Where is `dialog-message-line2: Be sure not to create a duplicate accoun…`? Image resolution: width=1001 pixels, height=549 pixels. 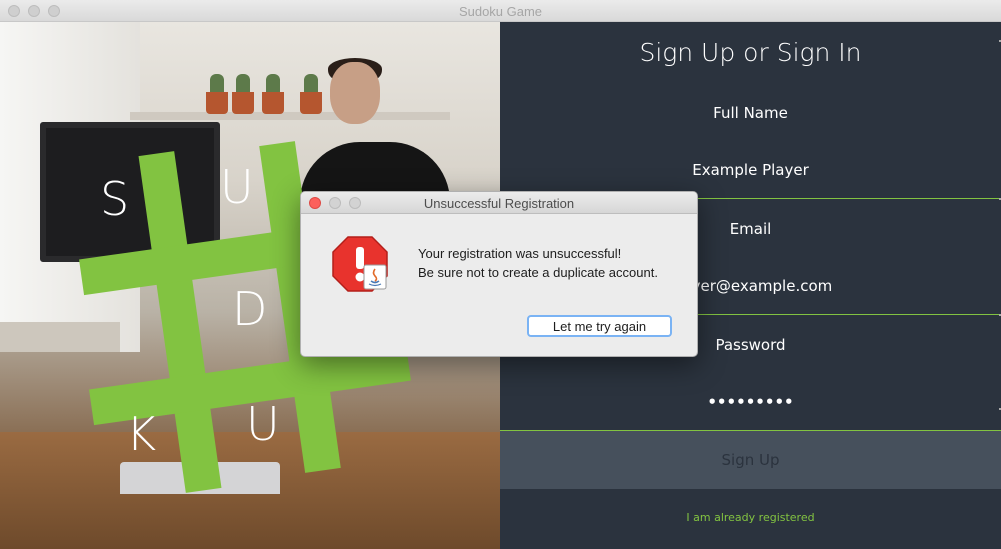
dialog-message-line2: Be sure not to create a duplicate accoun… is located at coordinates (538, 272).